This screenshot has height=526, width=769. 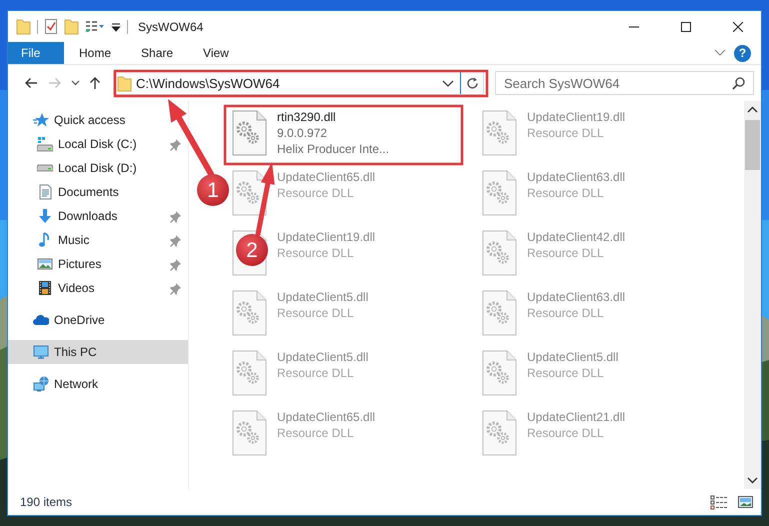 What do you see at coordinates (216, 53) in the screenshot?
I see `ribbon-tab: View` at bounding box center [216, 53].